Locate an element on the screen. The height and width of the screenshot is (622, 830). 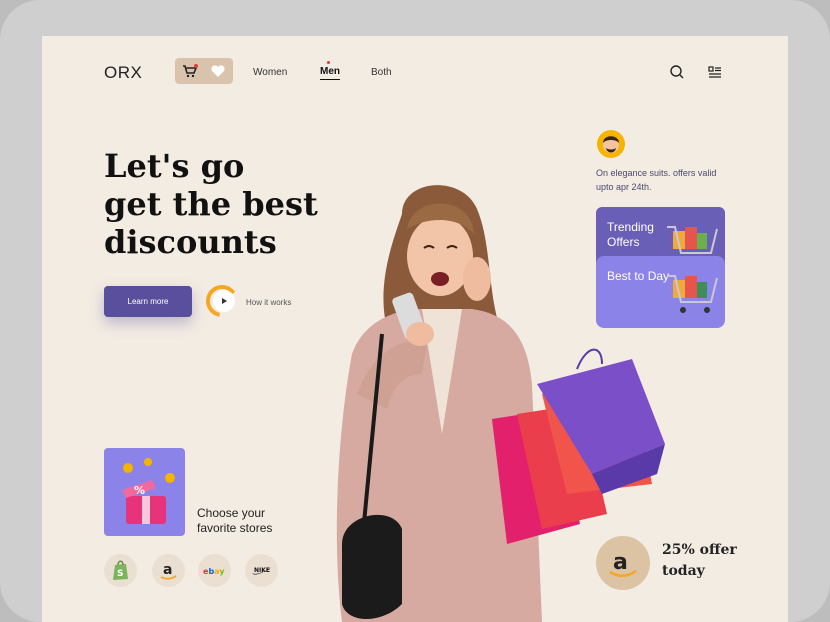
amazon-offer-text: 25% offer today is located at coordinates (699, 560).